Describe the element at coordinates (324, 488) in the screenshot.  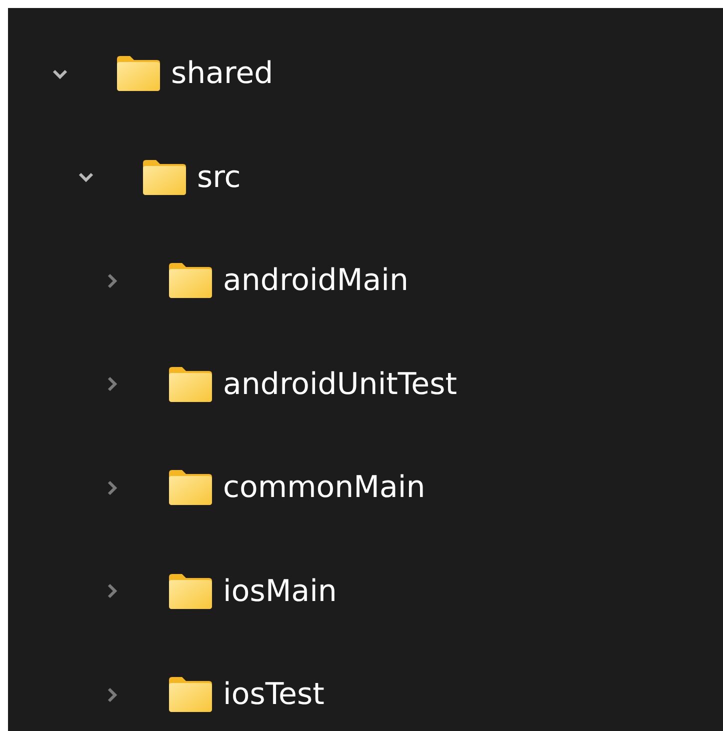
I see `folder-name: commonMain` at that location.